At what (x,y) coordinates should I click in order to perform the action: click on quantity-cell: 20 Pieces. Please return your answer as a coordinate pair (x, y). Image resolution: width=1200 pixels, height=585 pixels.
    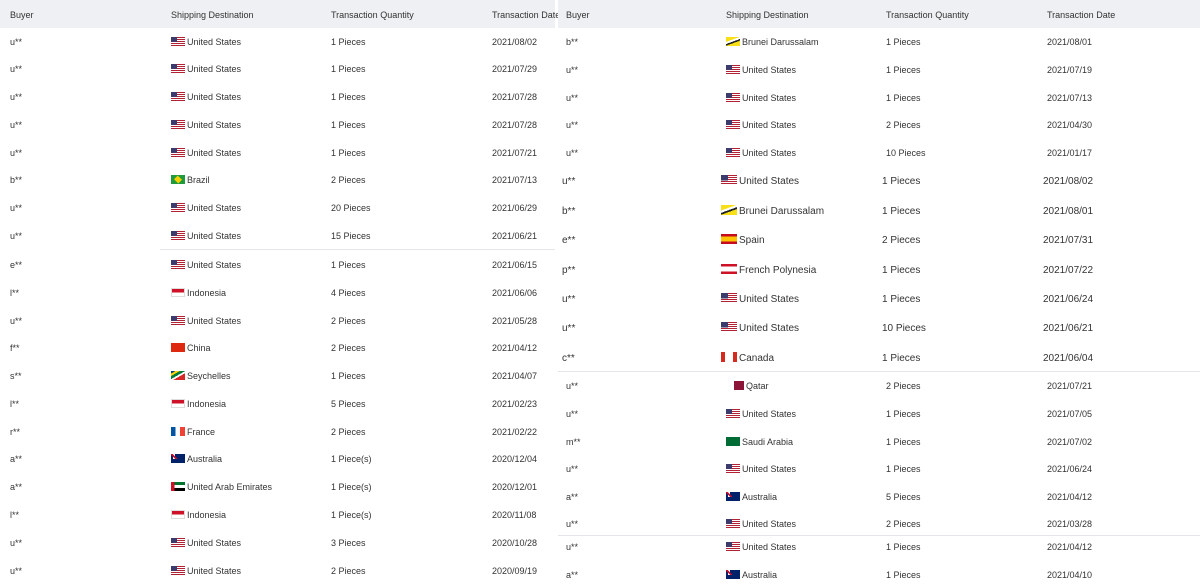
    Looking at the image, I should click on (351, 208).